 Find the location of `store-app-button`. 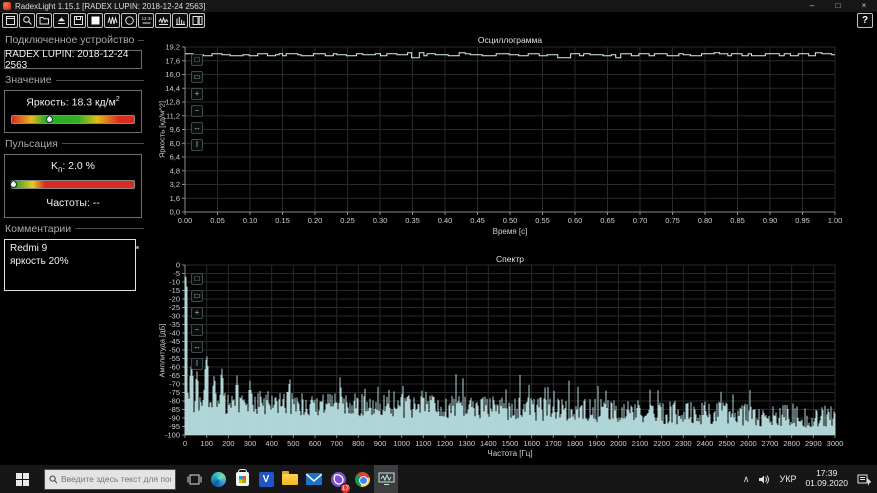

store-app-button is located at coordinates (242, 479).